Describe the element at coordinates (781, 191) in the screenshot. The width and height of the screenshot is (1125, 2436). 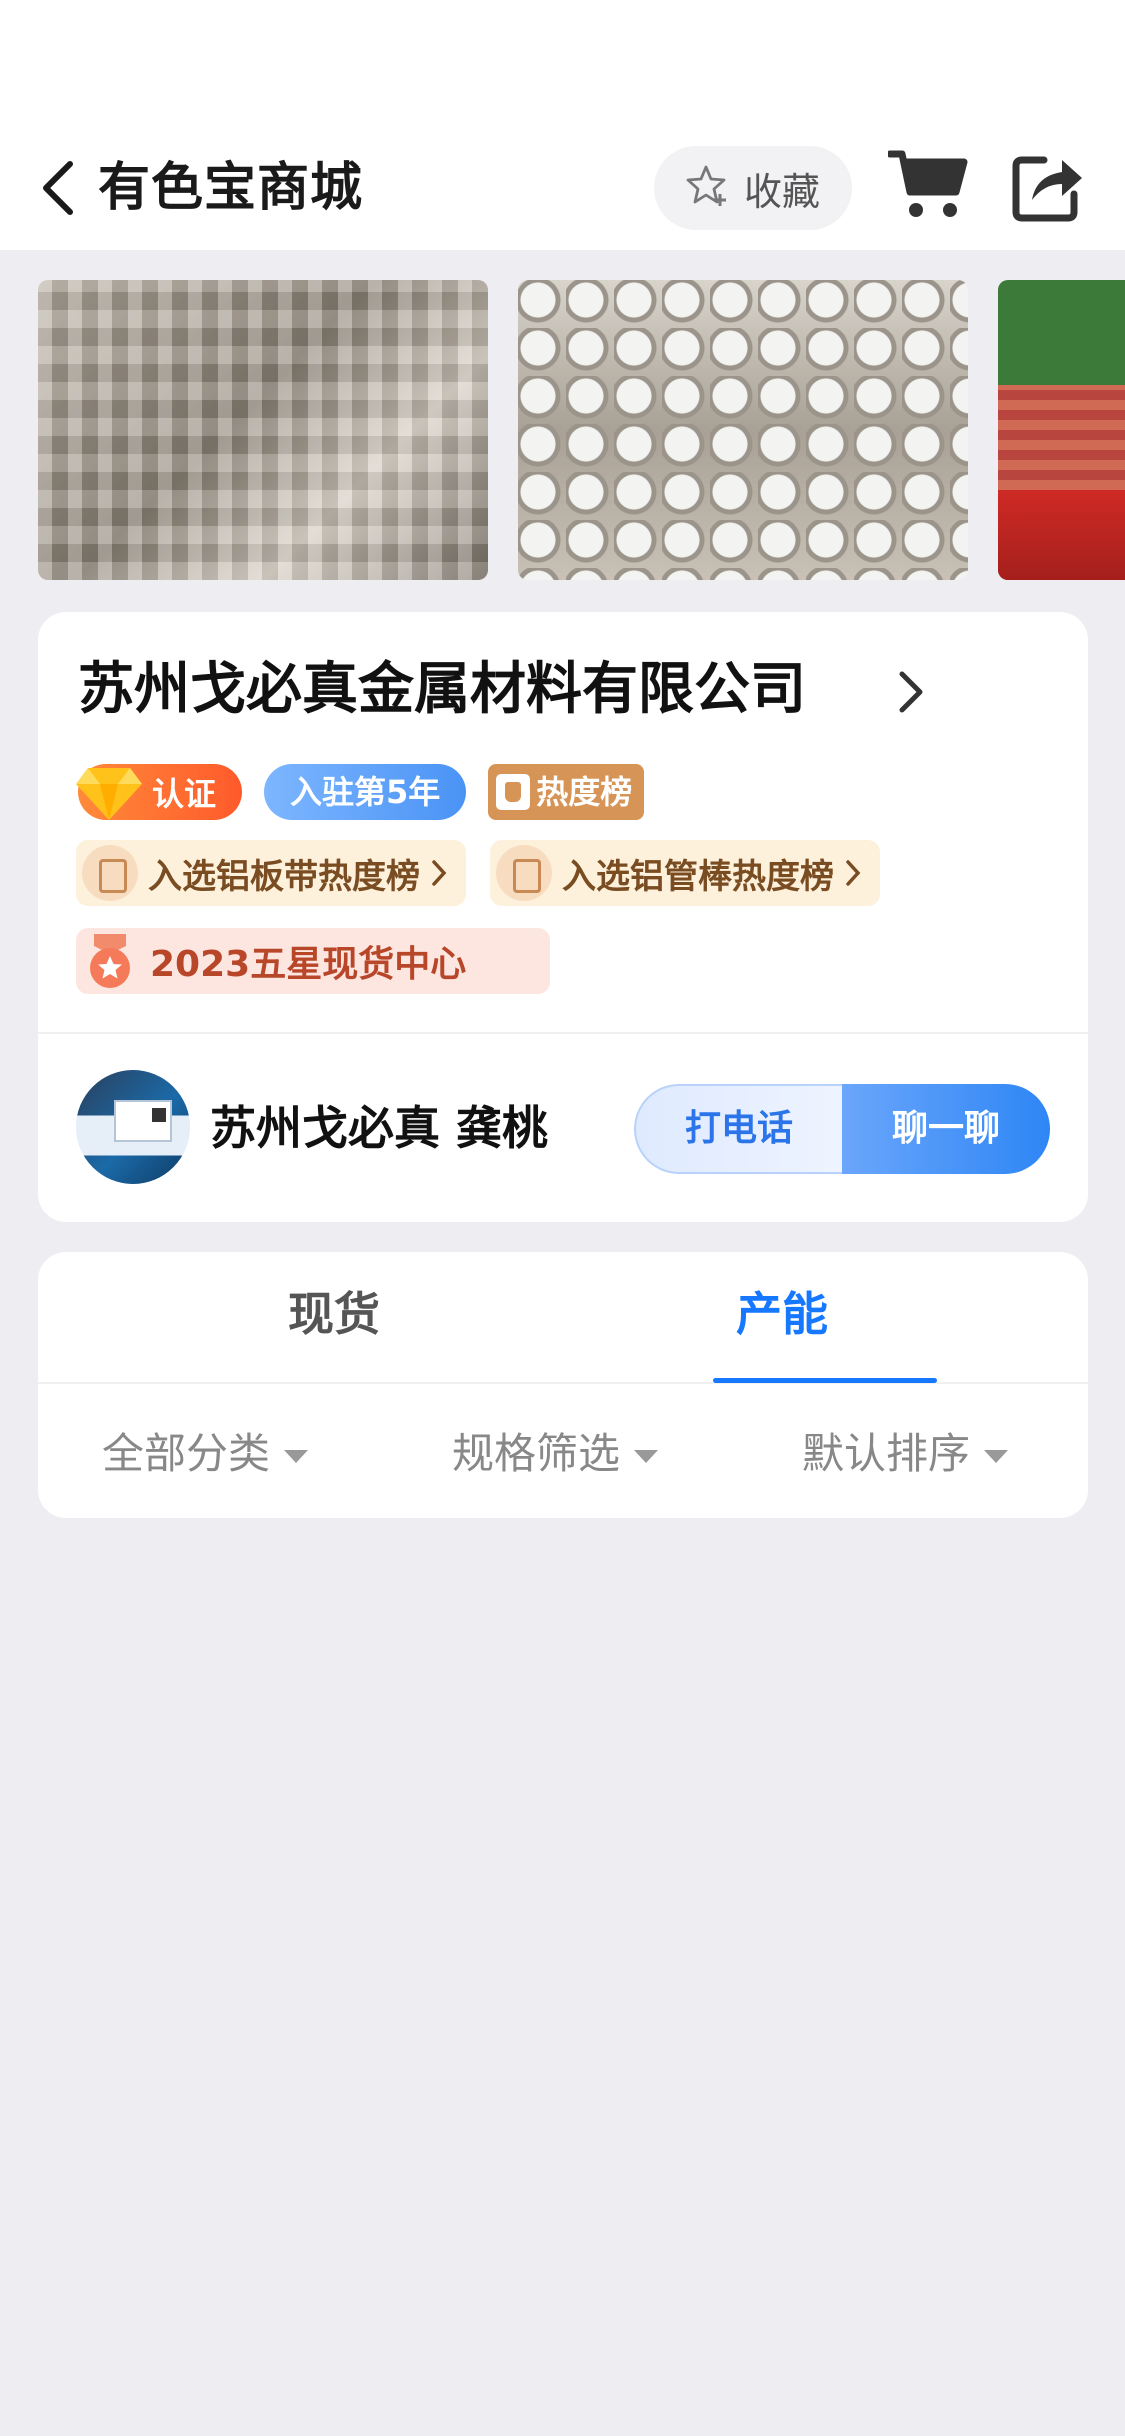
I see `favorite-label: 收藏` at that location.